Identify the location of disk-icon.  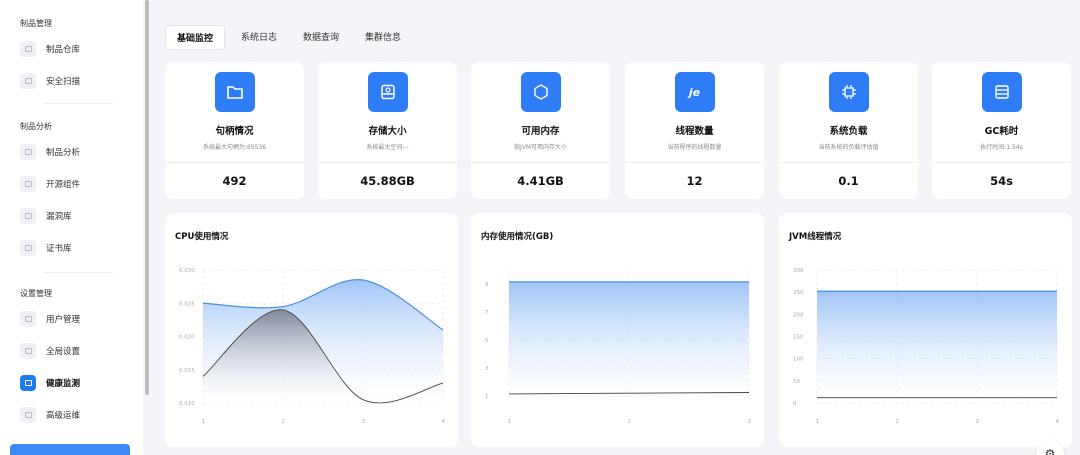
(387, 92).